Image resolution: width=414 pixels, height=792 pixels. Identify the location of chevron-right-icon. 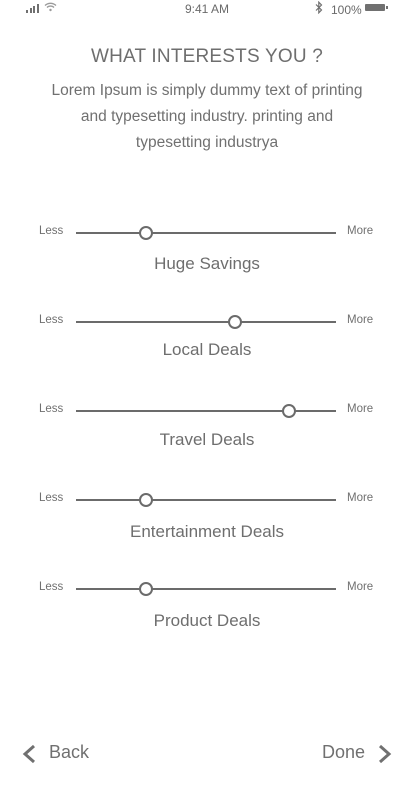
(385, 754).